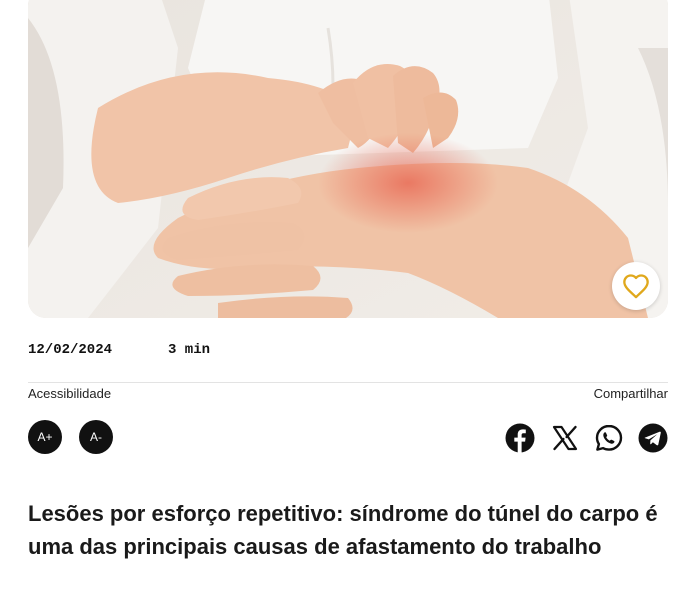 The image size is (699, 592). I want to click on share-facebook-button, so click(520, 438).